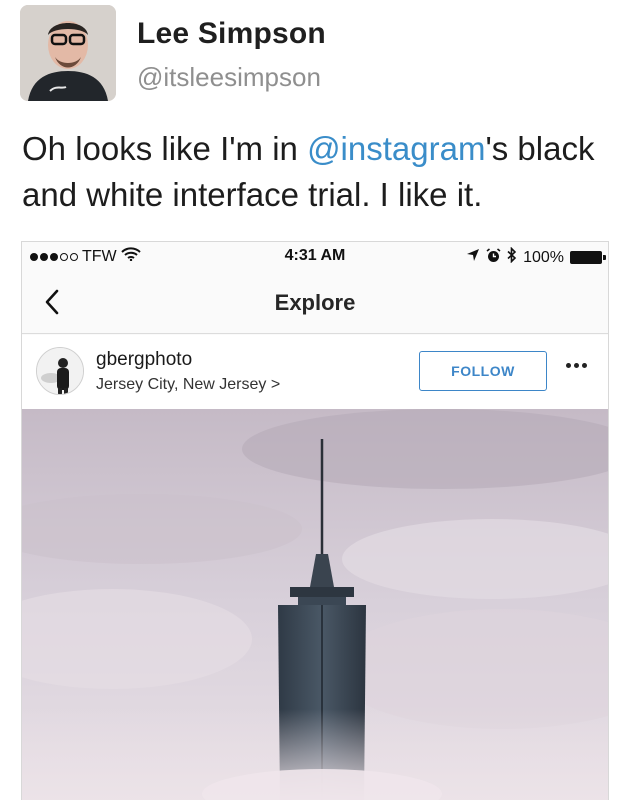 The image size is (630, 800). Describe the element at coordinates (60, 371) in the screenshot. I see `post-author-avatar` at that location.